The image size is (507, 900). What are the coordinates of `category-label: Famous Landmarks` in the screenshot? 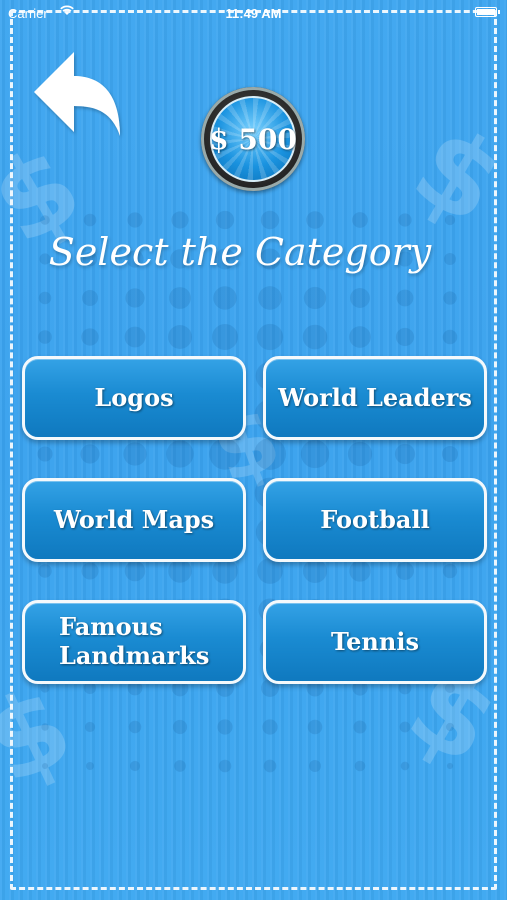 It's located at (134, 641).